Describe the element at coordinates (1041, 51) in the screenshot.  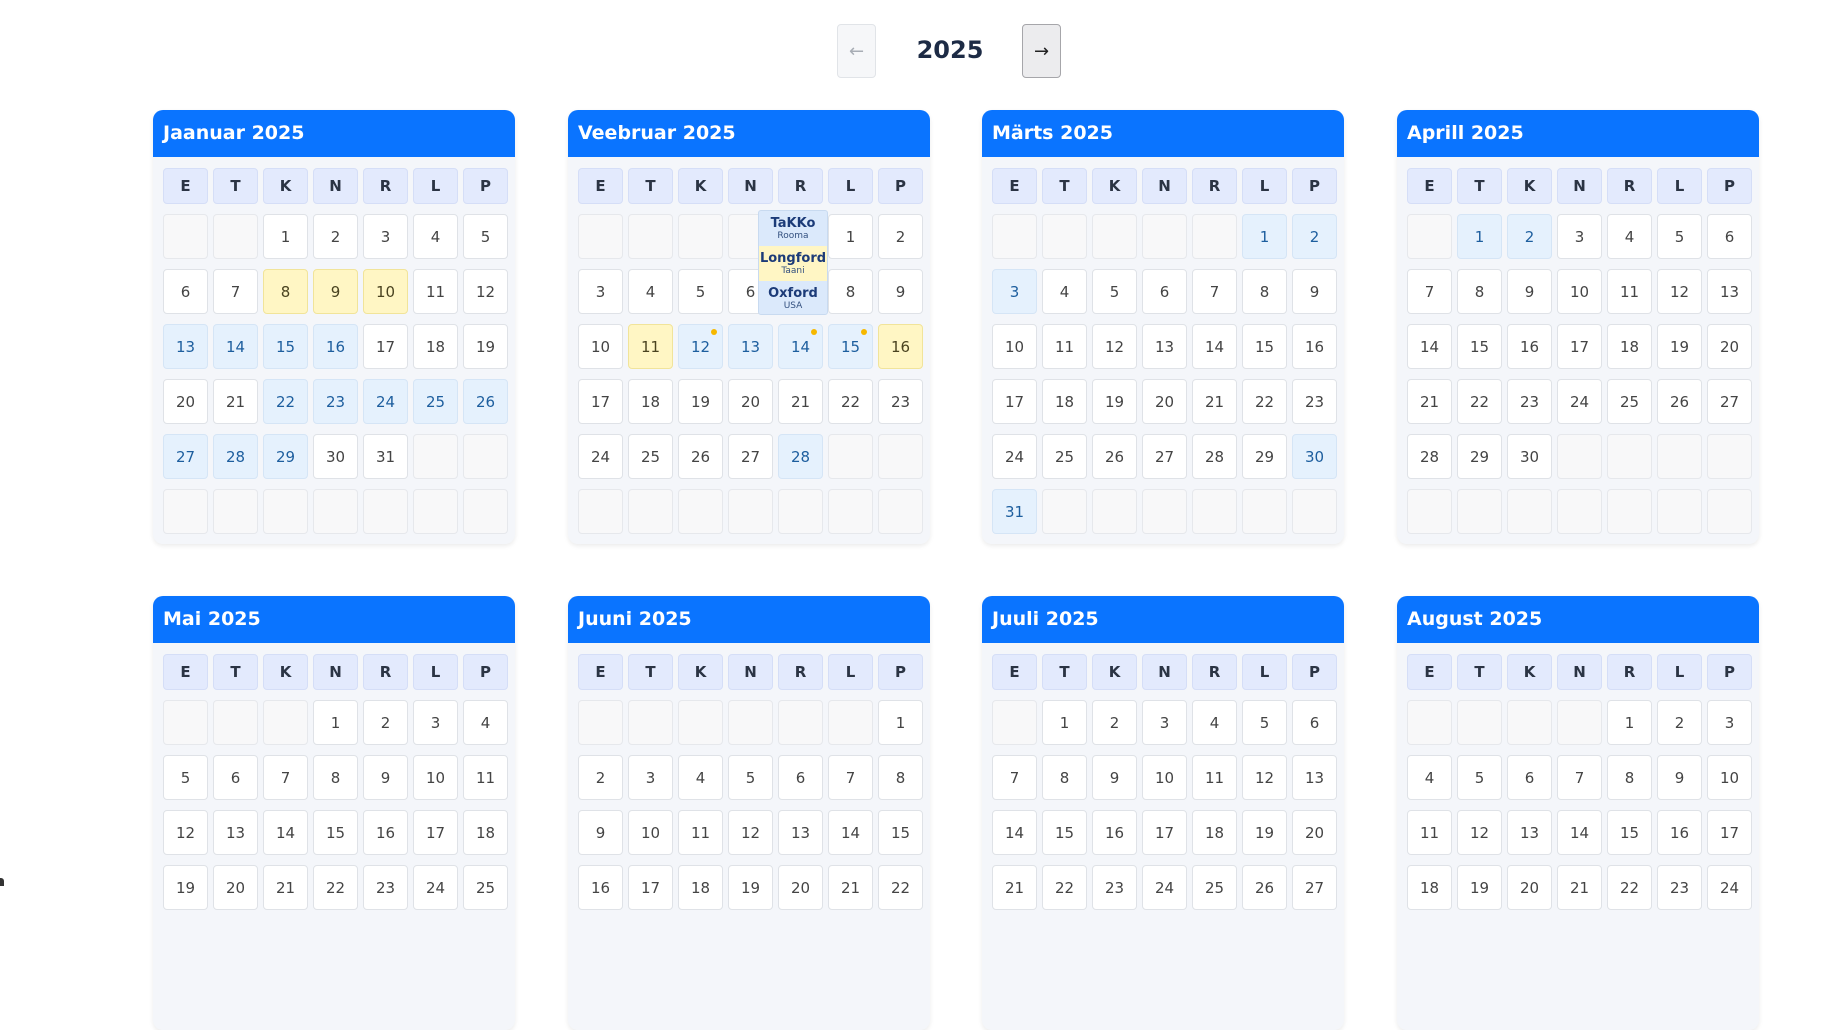
I see `next-year-button: →` at that location.